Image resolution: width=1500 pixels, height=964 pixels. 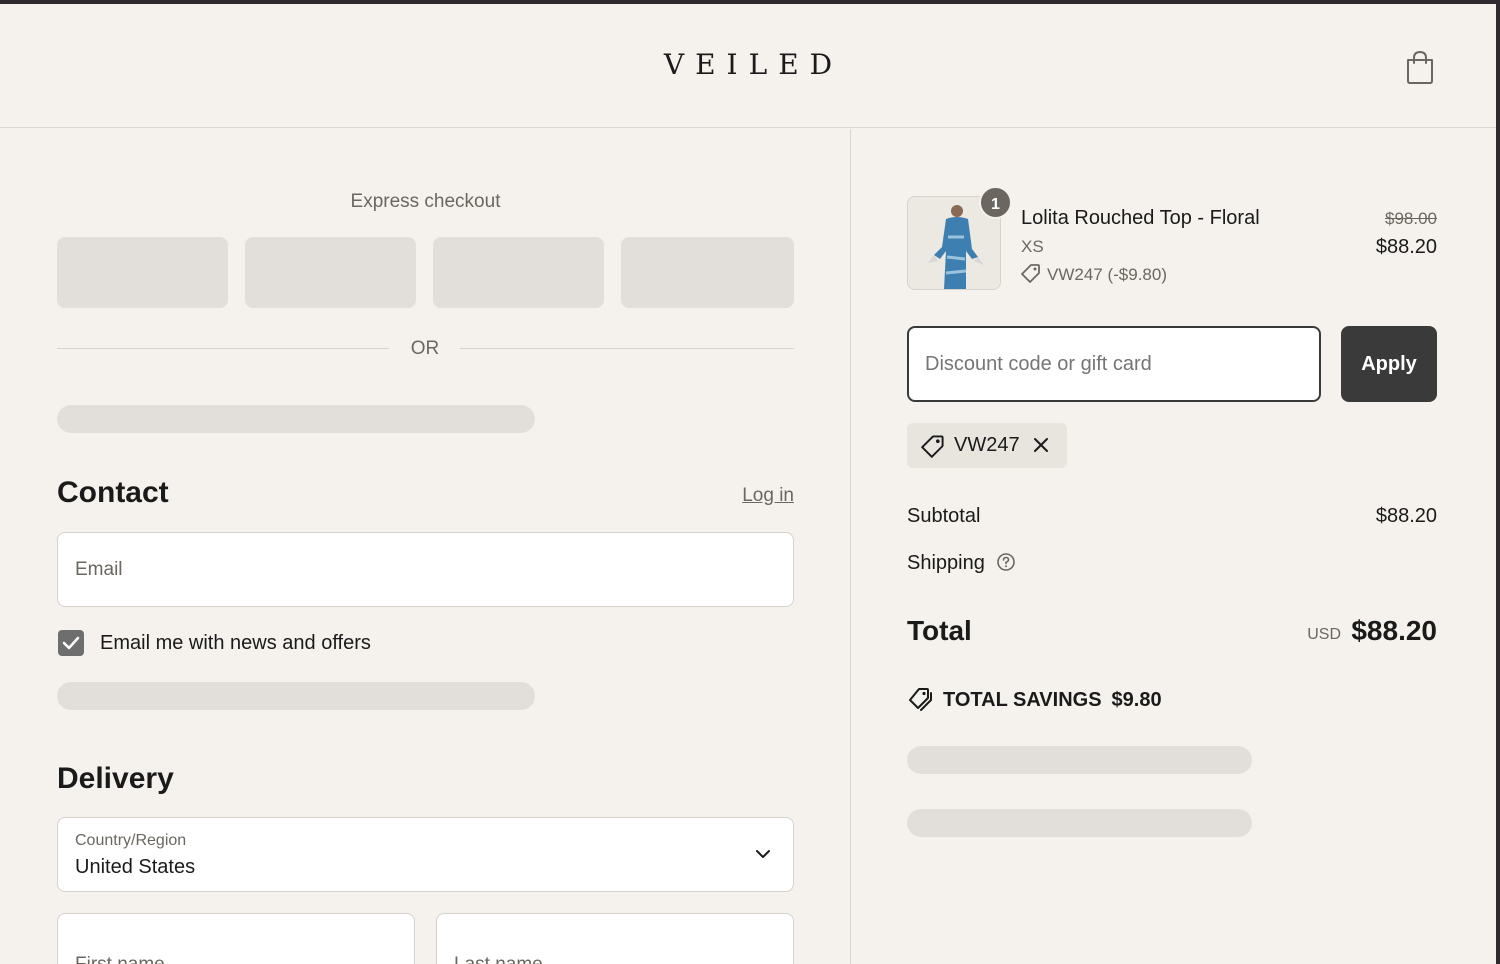 I want to click on last-name-input, so click(x=615, y=939).